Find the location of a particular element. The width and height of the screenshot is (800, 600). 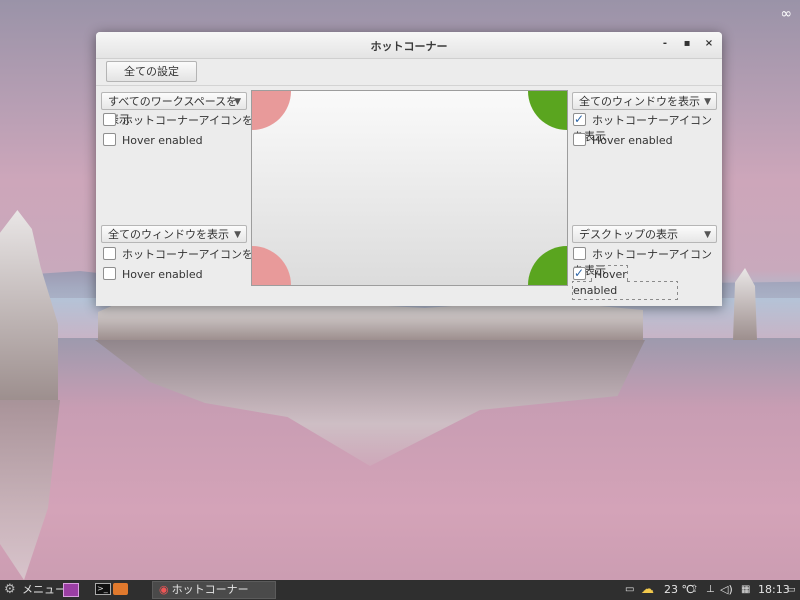

top-right-hover-checkbox: Hover enabled is located at coordinates (623, 141).